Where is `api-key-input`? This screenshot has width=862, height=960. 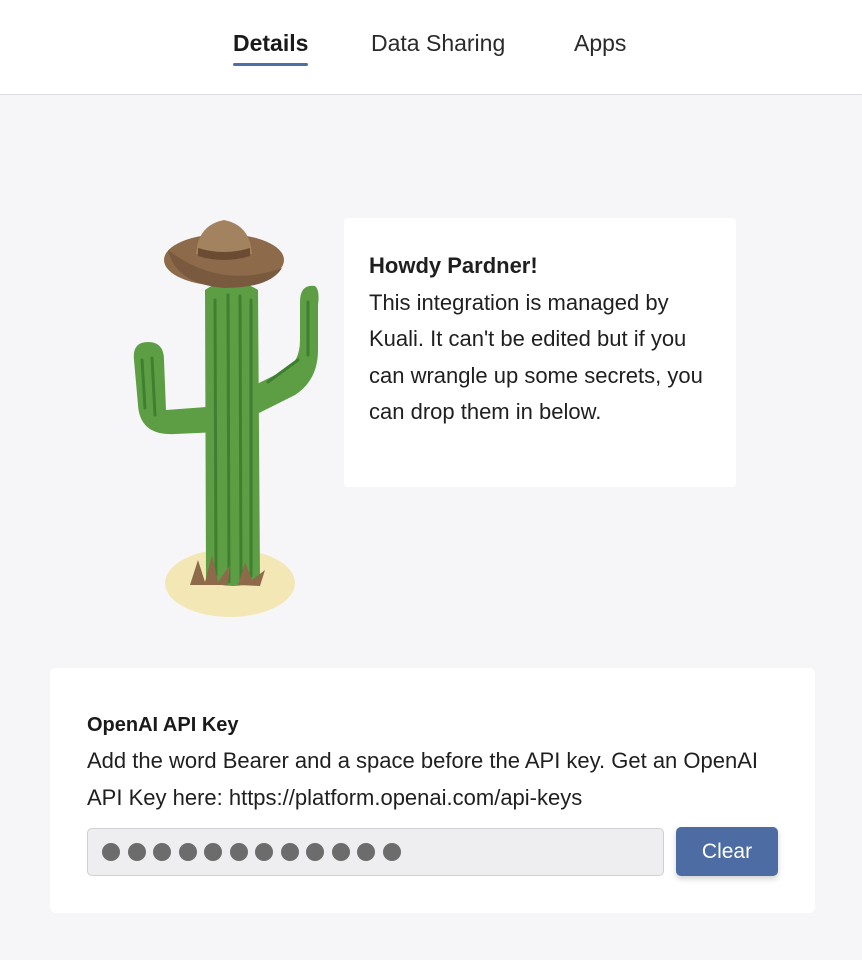 api-key-input is located at coordinates (375, 852).